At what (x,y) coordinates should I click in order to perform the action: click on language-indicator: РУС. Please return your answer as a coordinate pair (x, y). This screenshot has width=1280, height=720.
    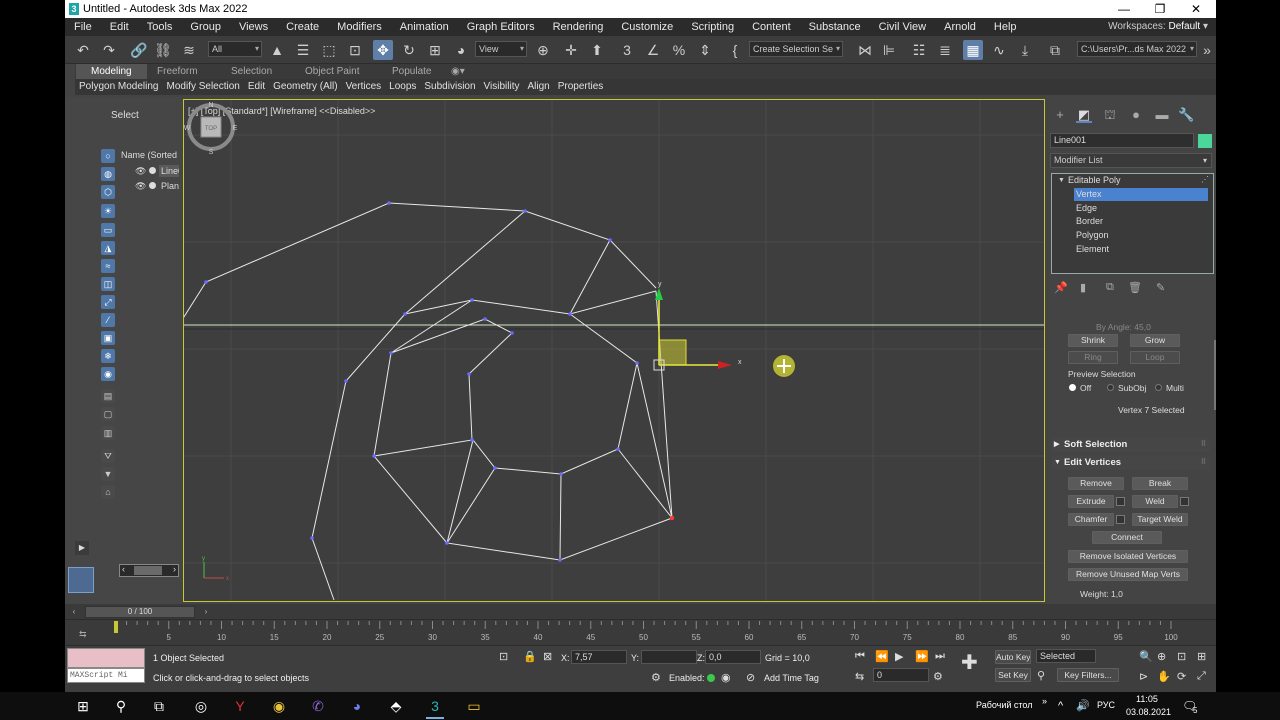
    Looking at the image, I should click on (1106, 705).